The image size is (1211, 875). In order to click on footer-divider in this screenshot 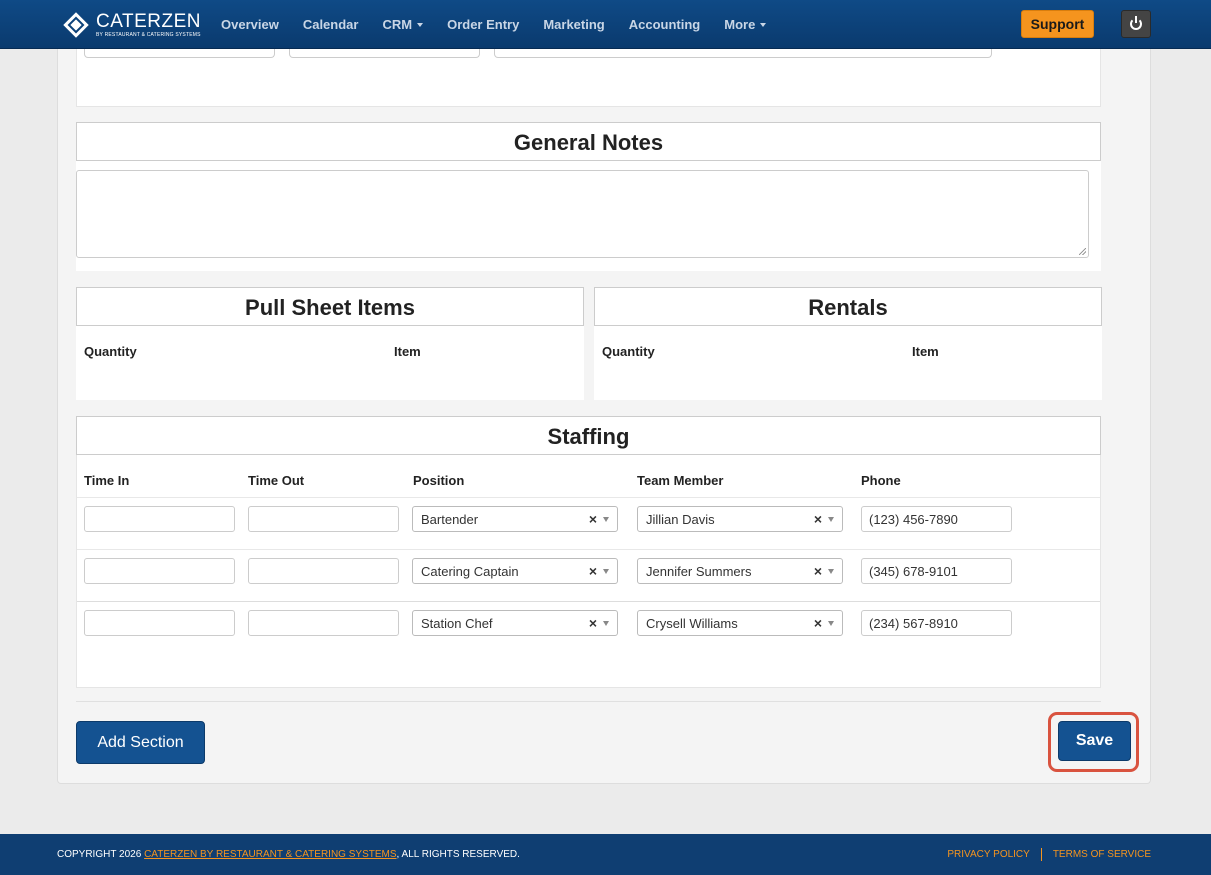, I will do `click(1041, 854)`.